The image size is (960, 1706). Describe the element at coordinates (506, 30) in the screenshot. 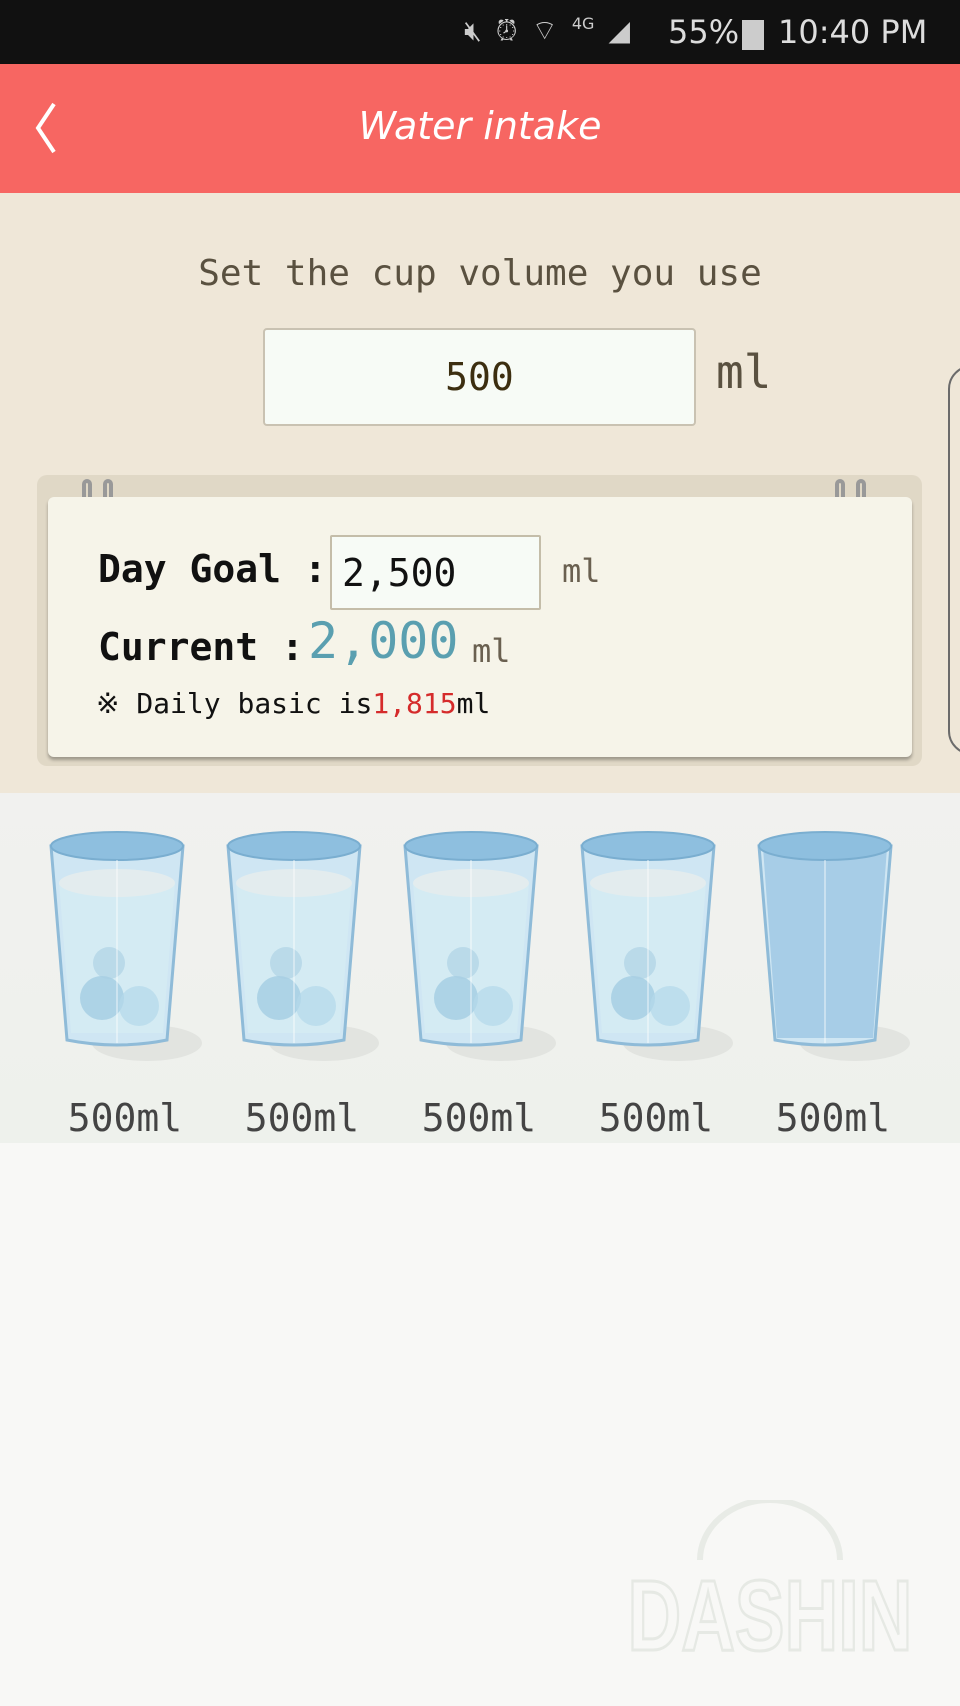

I see `alarm-icon: ⏰︎` at that location.